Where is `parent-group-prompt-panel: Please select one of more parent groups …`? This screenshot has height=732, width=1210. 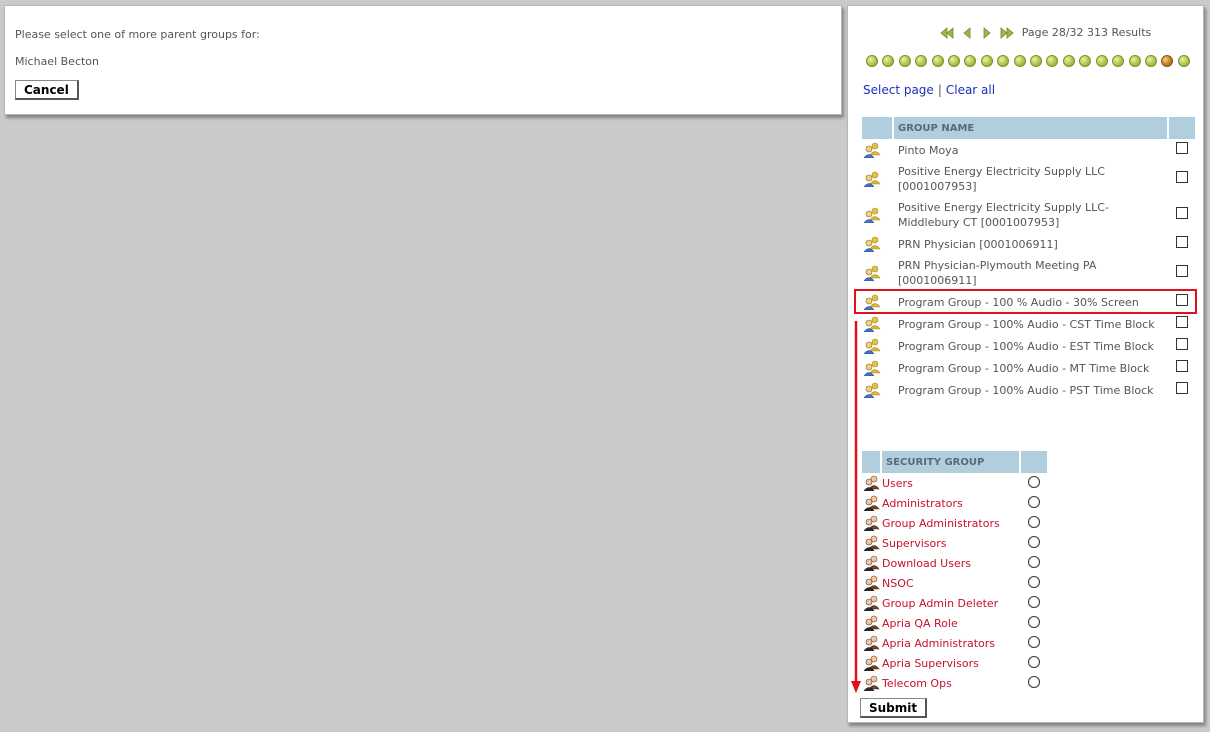 parent-group-prompt-panel: Please select one of more parent groups … is located at coordinates (423, 60).